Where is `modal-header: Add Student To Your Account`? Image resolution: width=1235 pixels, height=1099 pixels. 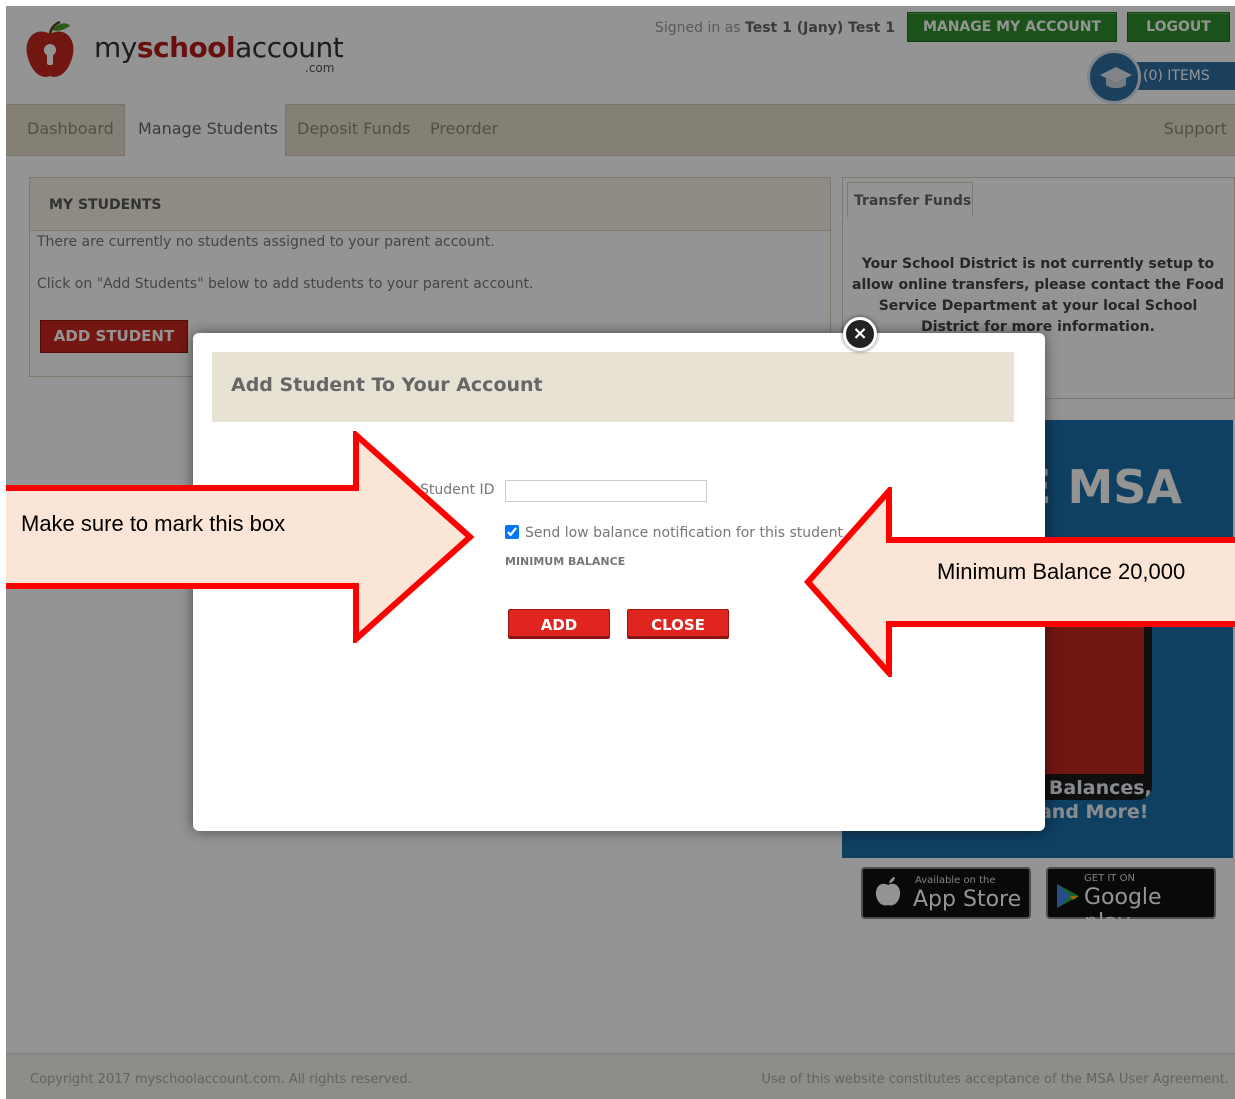 modal-header: Add Student To Your Account is located at coordinates (613, 387).